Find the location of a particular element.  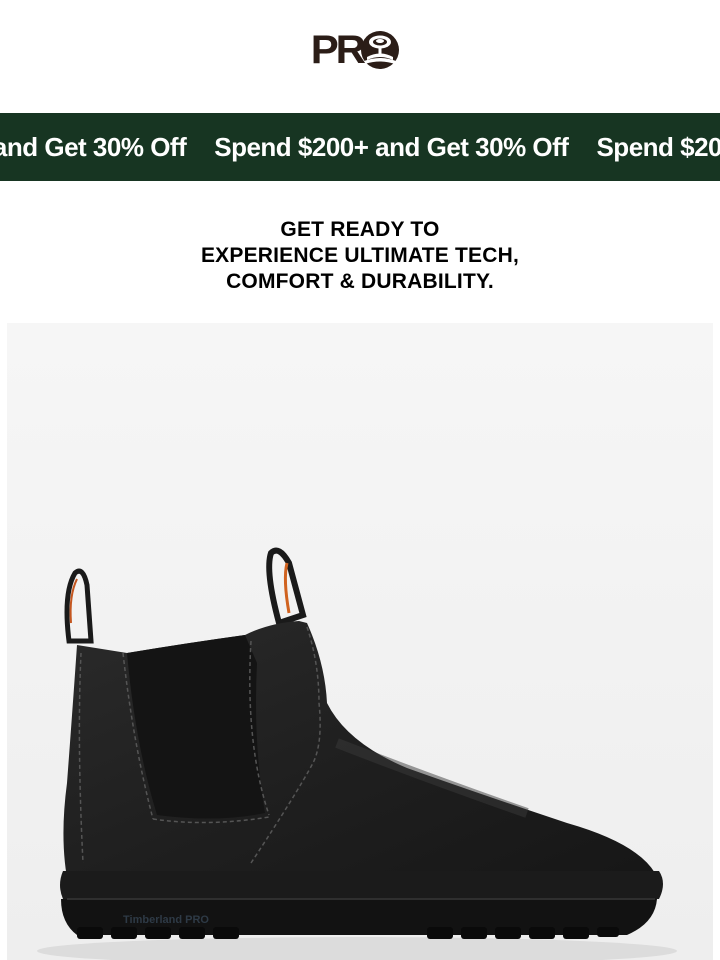

logo-wordmark: PR is located at coordinates (338, 50).